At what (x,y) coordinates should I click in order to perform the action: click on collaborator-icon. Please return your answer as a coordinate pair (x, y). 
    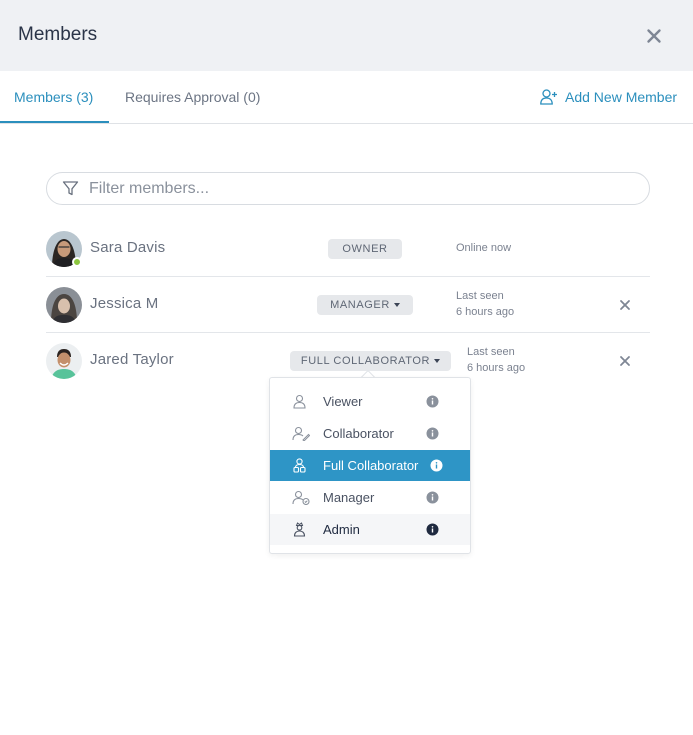
    Looking at the image, I should click on (301, 433).